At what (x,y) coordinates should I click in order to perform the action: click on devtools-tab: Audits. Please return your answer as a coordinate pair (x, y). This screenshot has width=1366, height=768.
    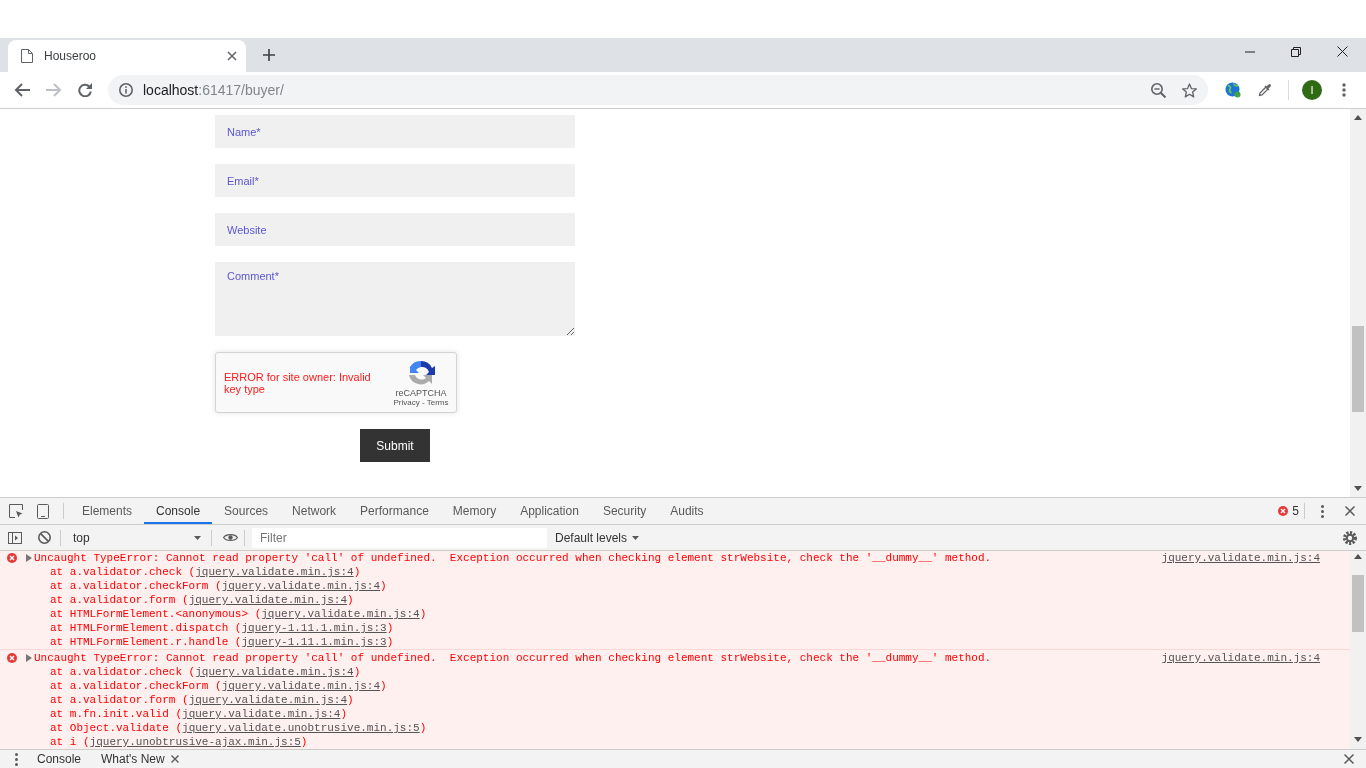
    Looking at the image, I should click on (687, 511).